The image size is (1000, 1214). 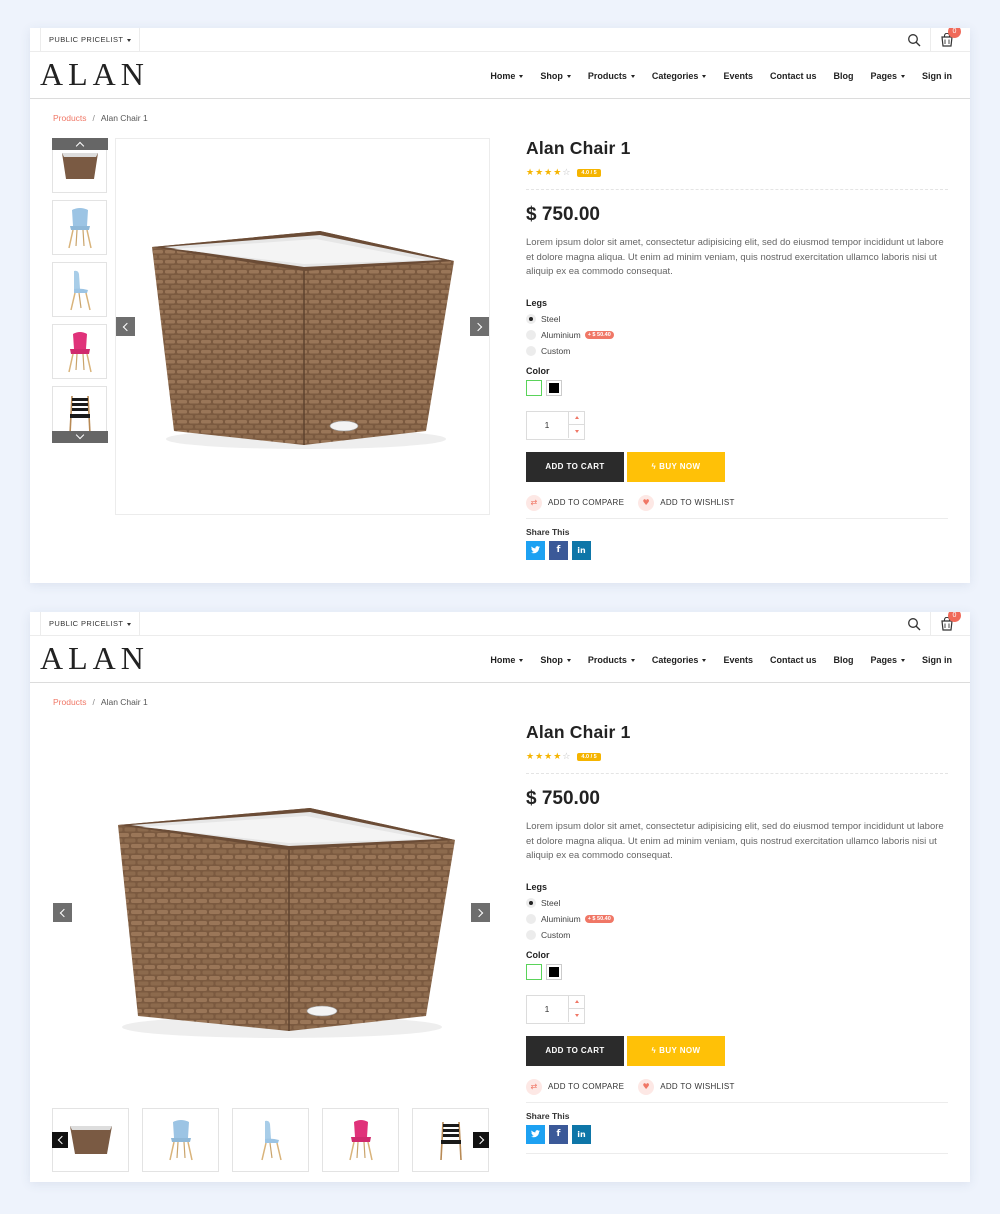 I want to click on chevron-right-icon, so click(x=479, y=912).